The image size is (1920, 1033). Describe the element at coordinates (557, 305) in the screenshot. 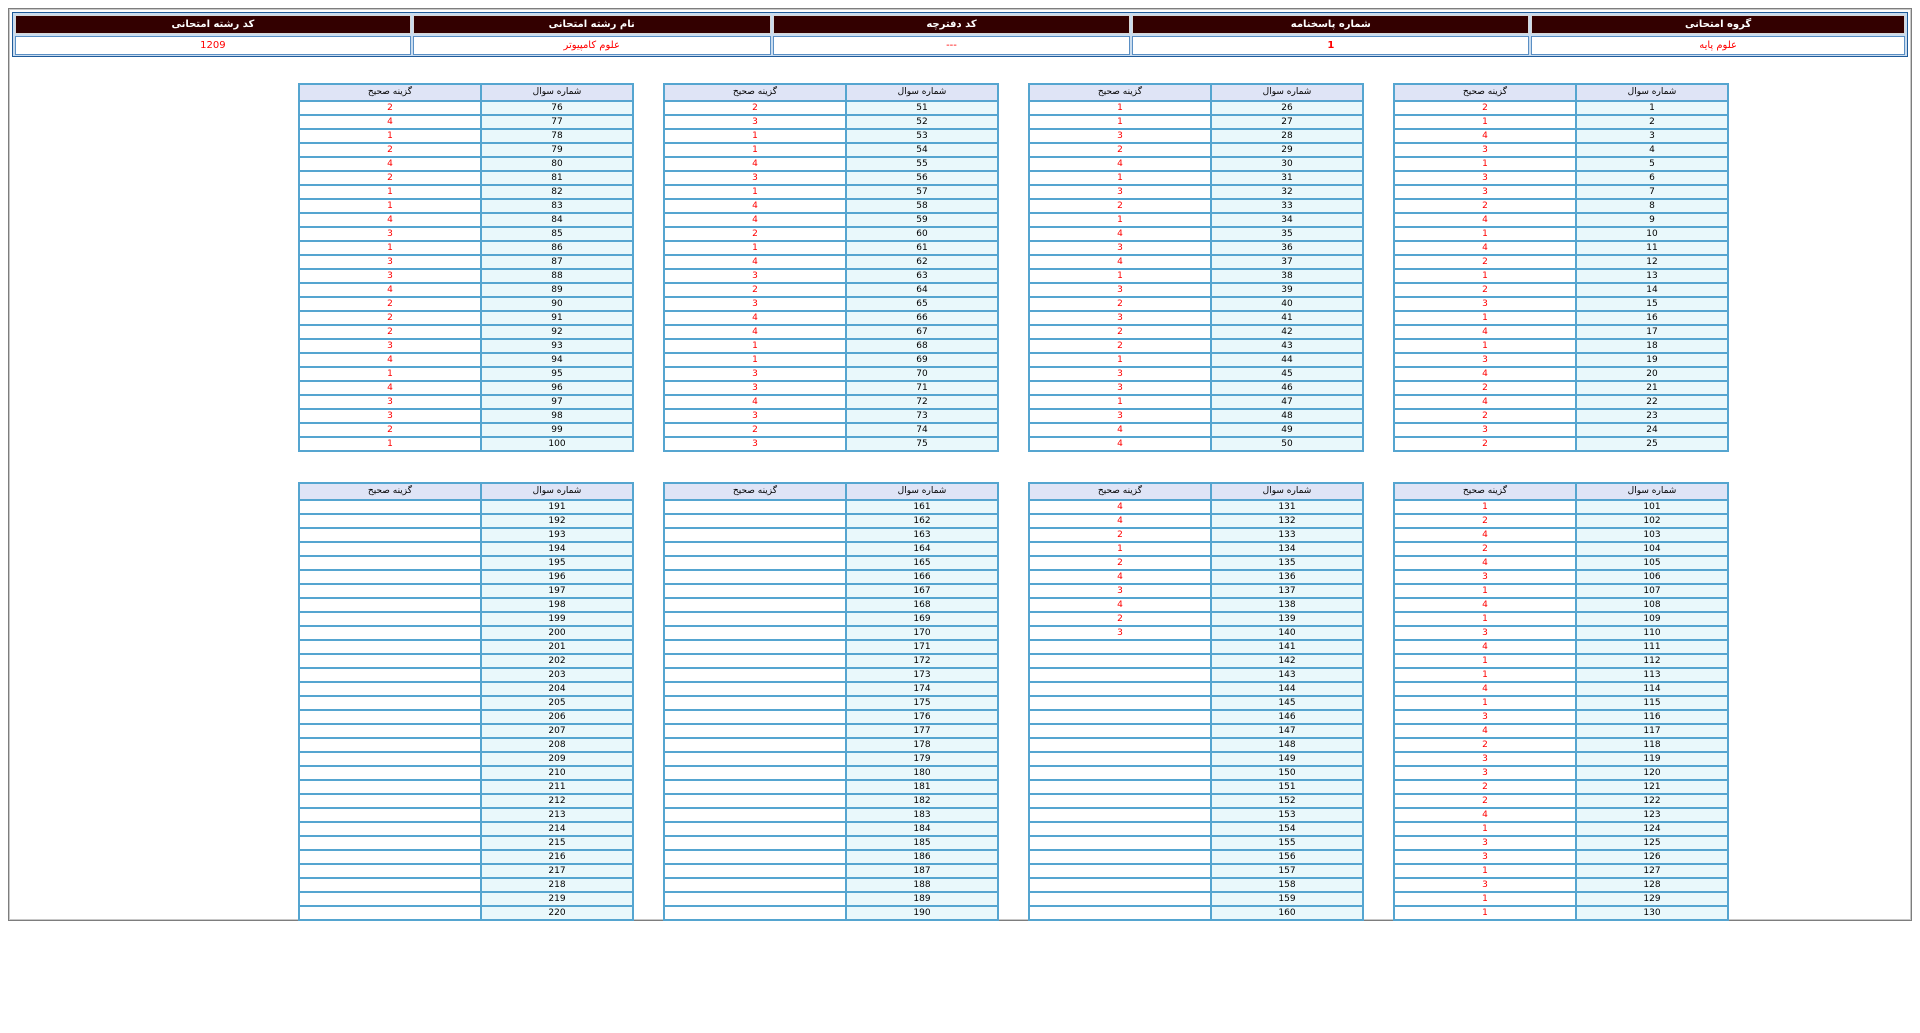

I see `question-number-cell: 90` at that location.